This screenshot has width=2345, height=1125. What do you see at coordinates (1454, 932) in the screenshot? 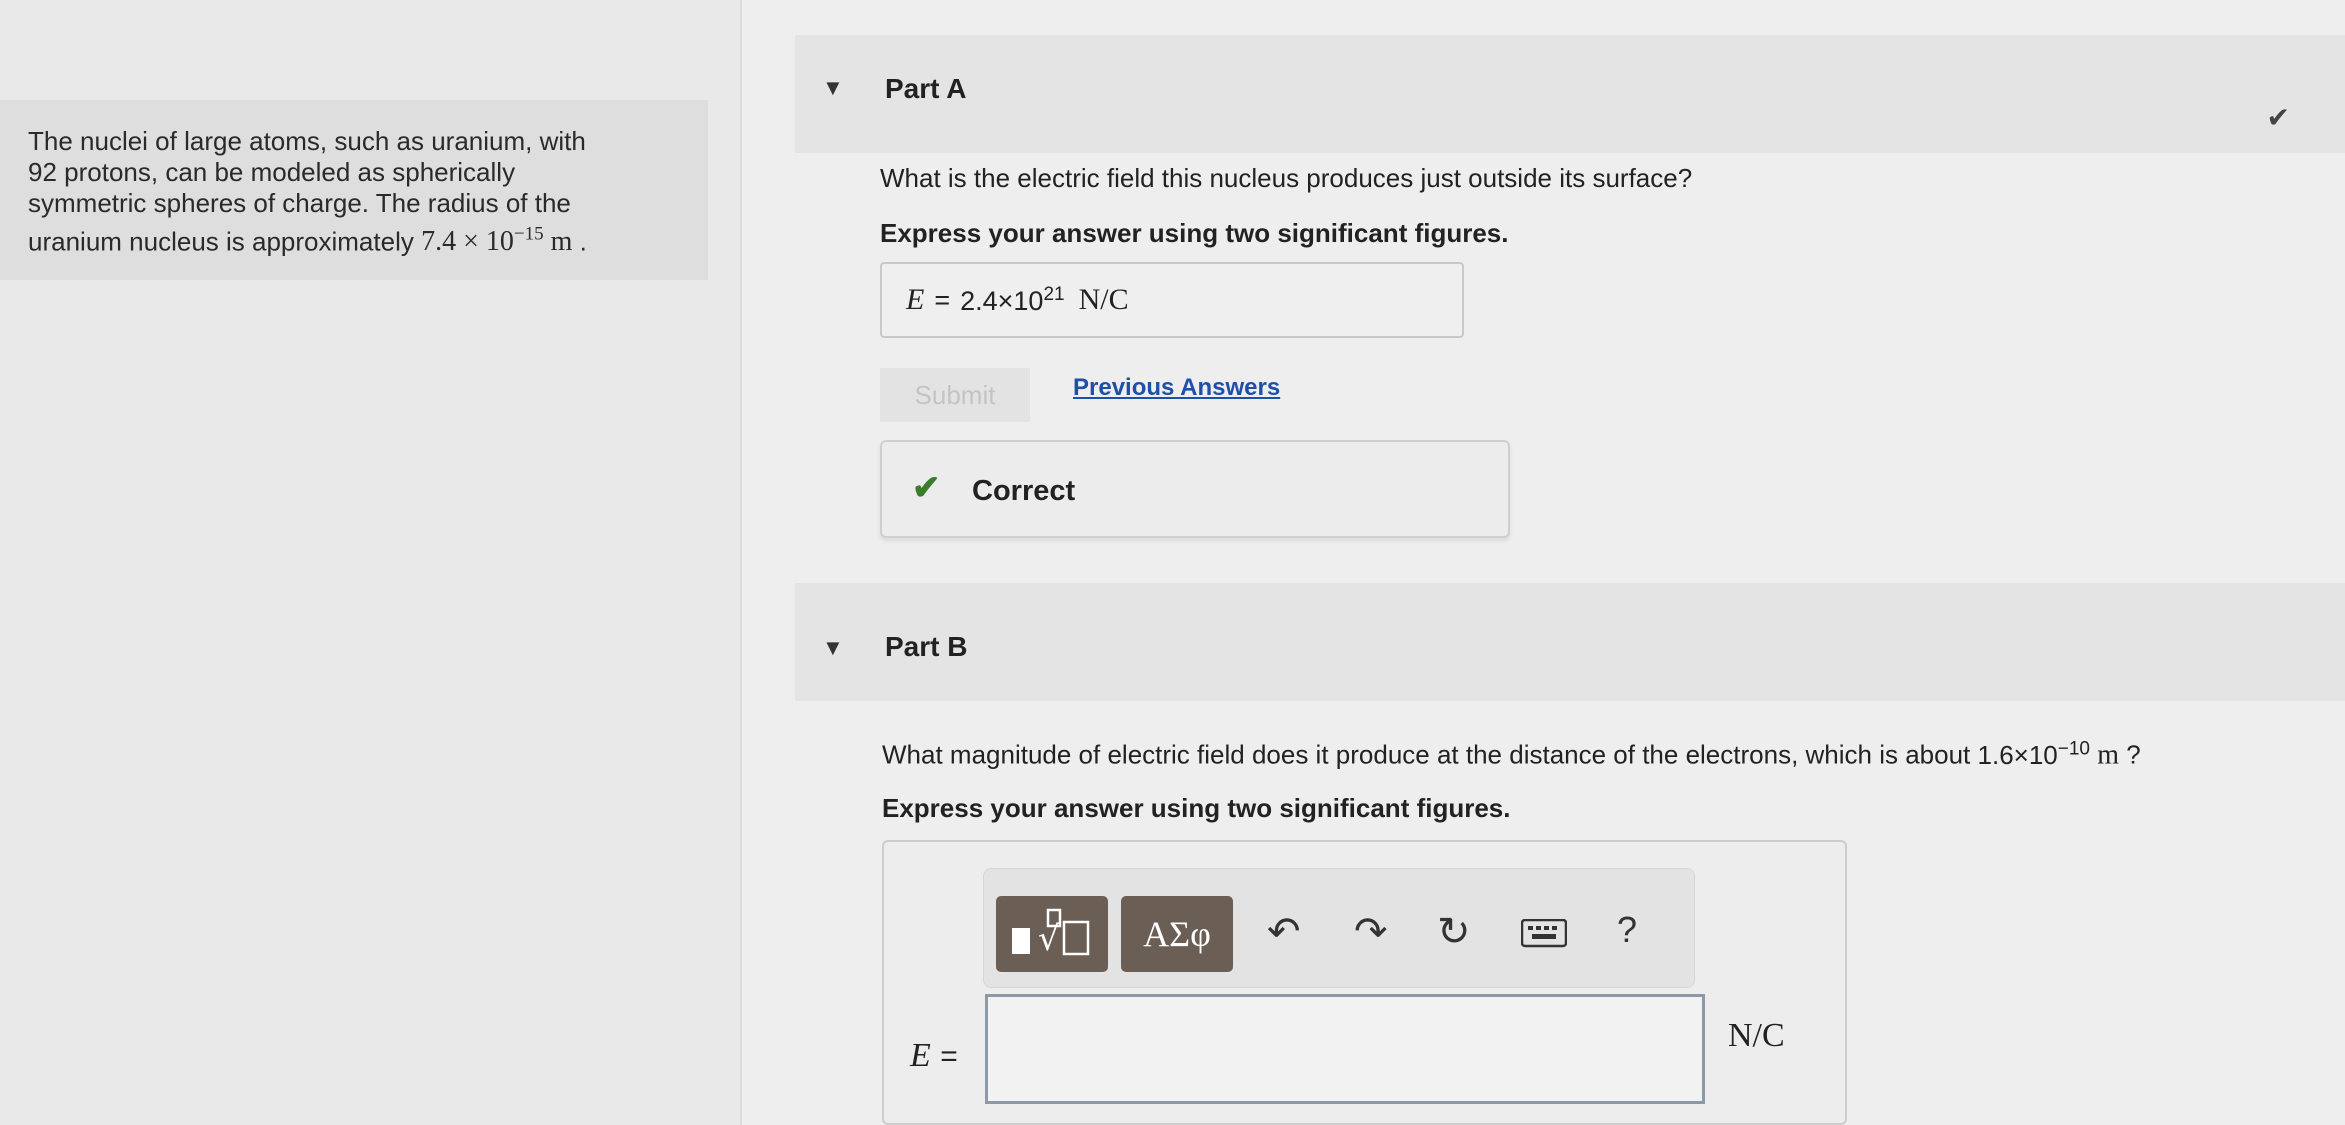
I see `reset-icon: ↻` at bounding box center [1454, 932].